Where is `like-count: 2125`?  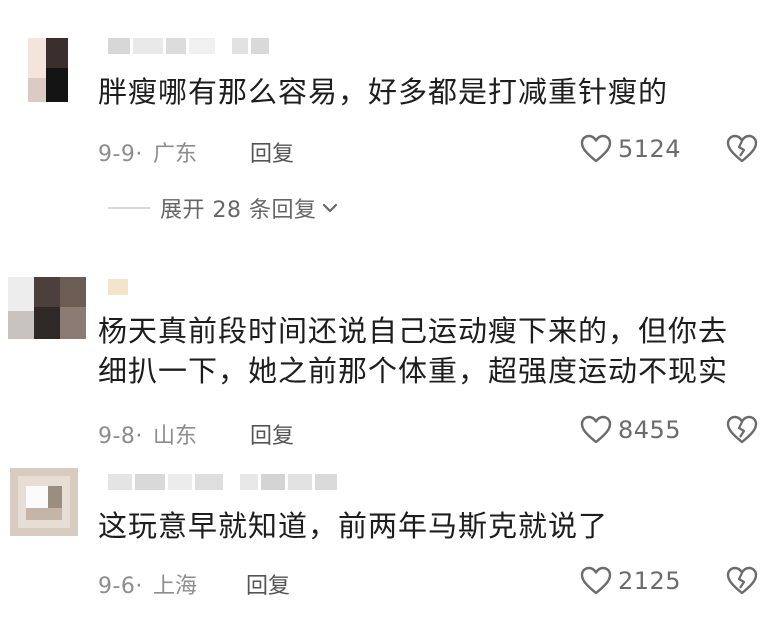
like-count: 2125 is located at coordinates (650, 581).